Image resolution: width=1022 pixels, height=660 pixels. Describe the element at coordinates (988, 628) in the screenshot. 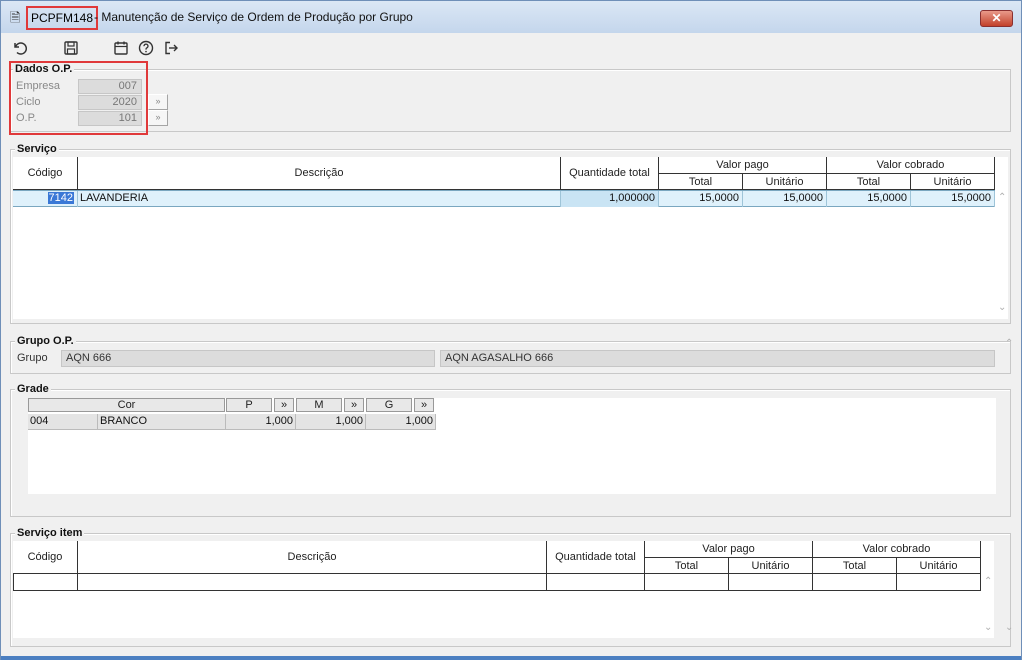

I see `item-scroll-down-icon: ⌄` at that location.